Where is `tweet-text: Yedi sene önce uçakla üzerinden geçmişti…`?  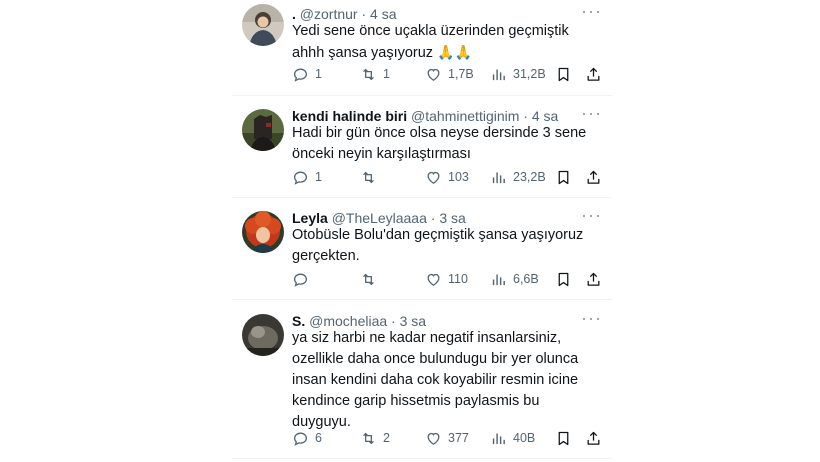 tweet-text: Yedi sene önce uçakla üzerinden geçmişti… is located at coordinates (445, 42).